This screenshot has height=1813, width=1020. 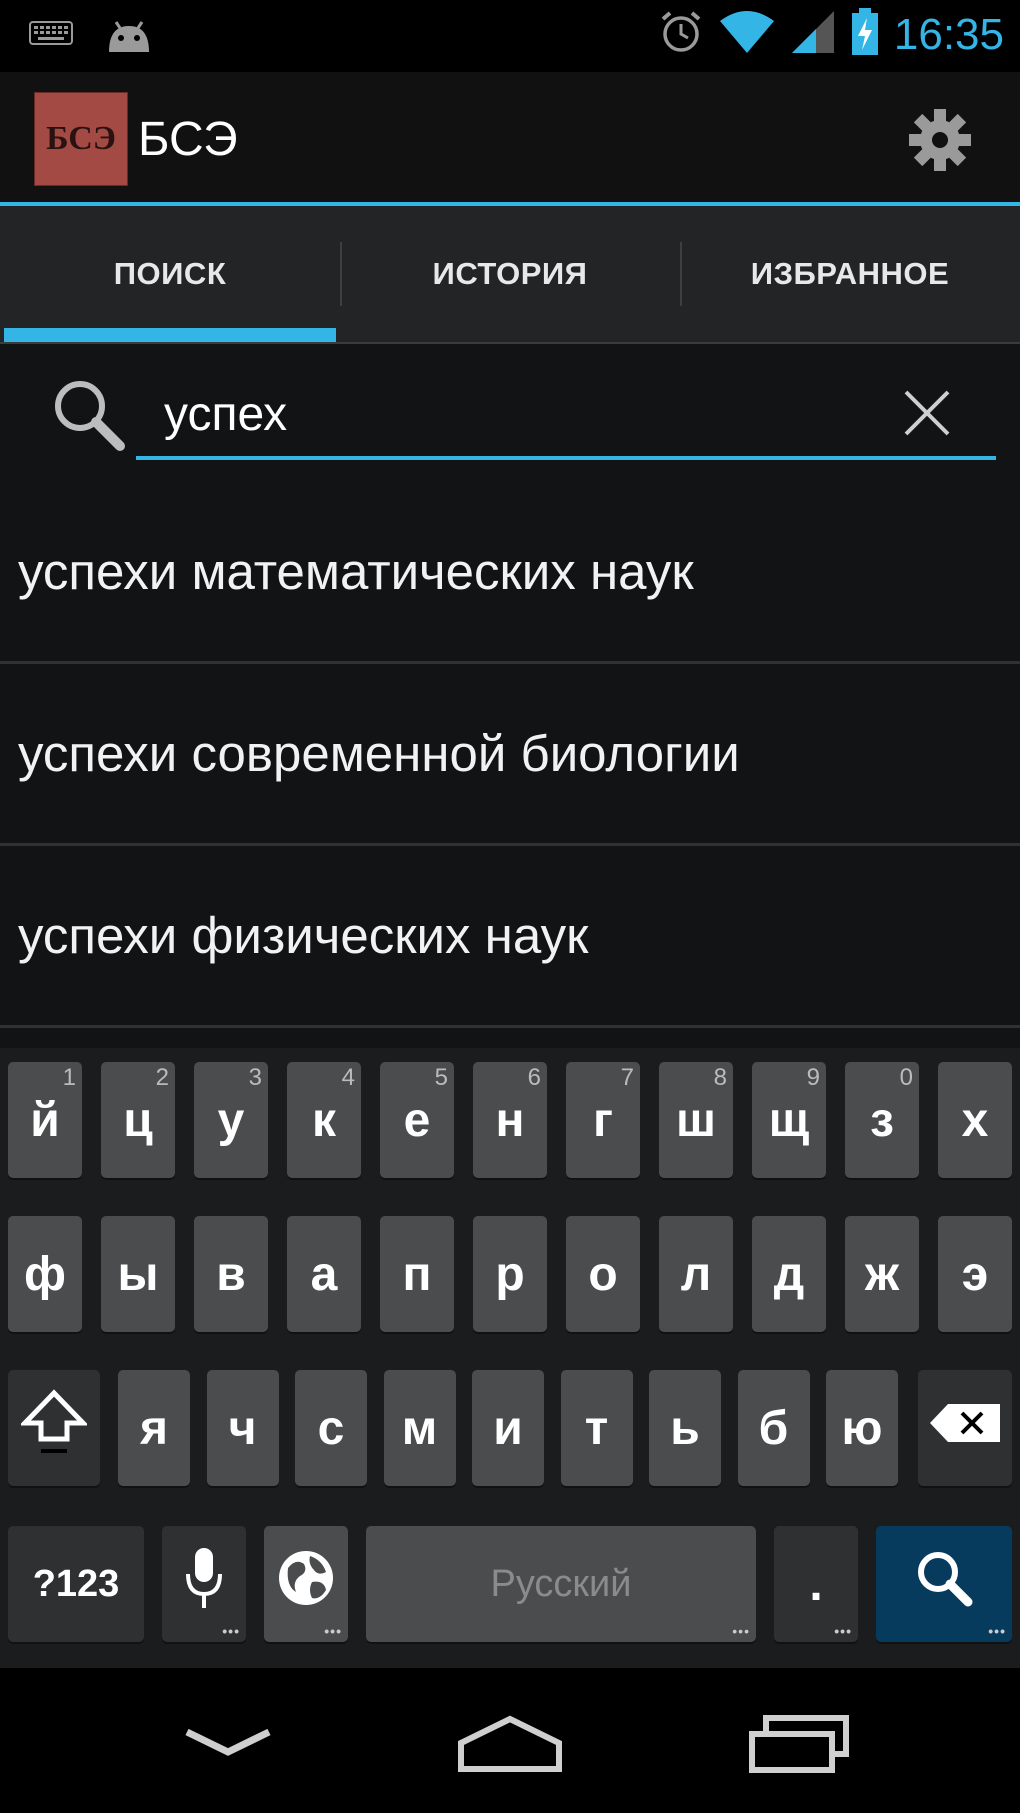 What do you see at coordinates (534, 1077) in the screenshot?
I see `key-hint: 6` at bounding box center [534, 1077].